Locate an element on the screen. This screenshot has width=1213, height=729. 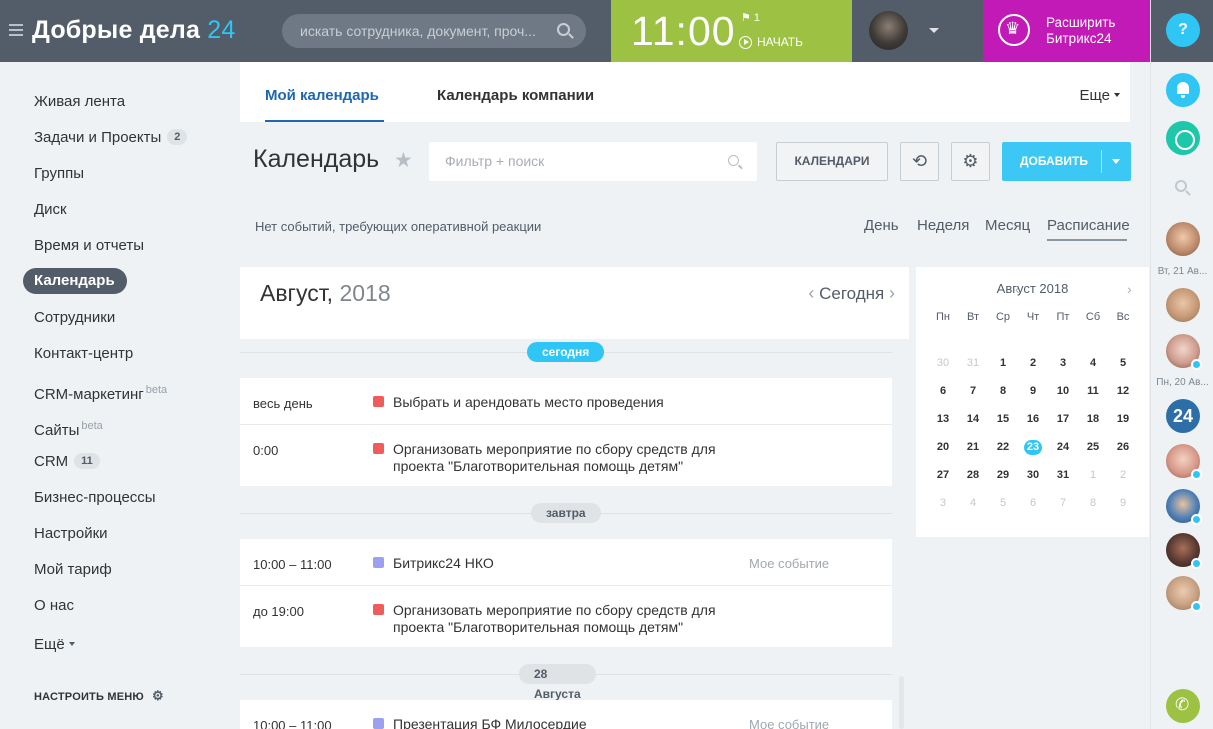
tab-more: Еще is located at coordinates (1099, 95).